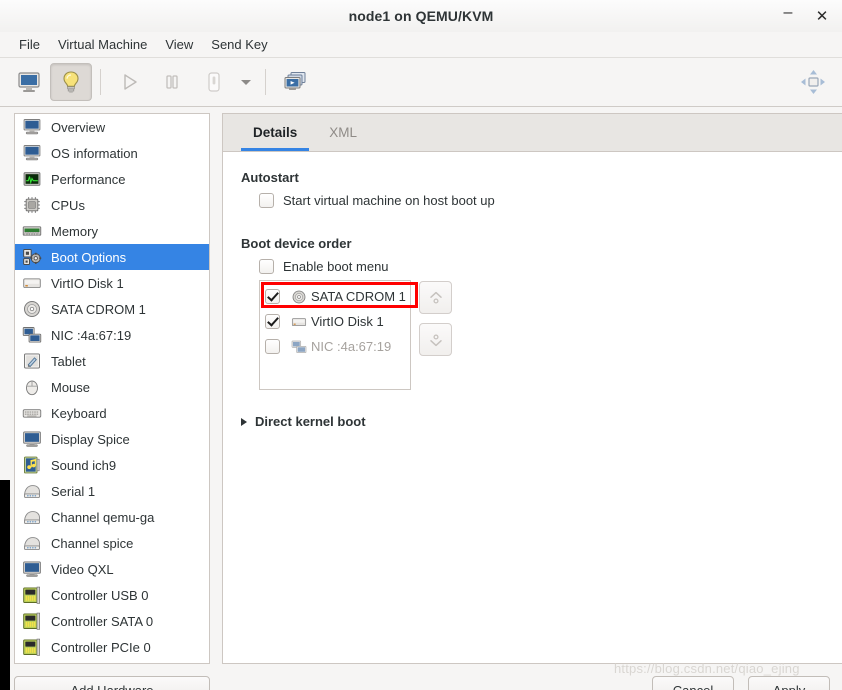 This screenshot has height=690, width=842. I want to click on sidebar-item-display-spice: Display Spice, so click(112, 439).